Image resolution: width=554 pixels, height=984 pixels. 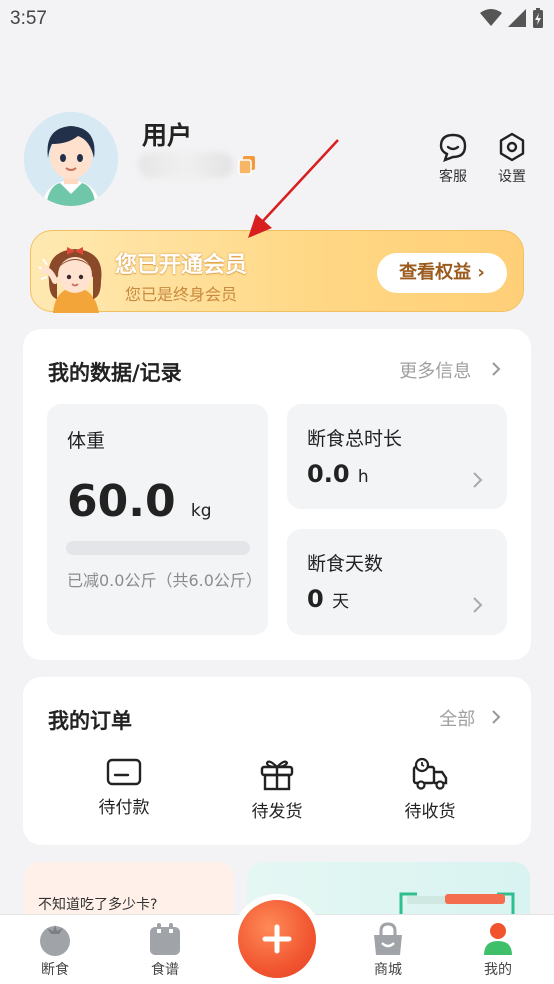 What do you see at coordinates (345, 564) in the screenshot?
I see `fasting-days-label: 断食天数` at bounding box center [345, 564].